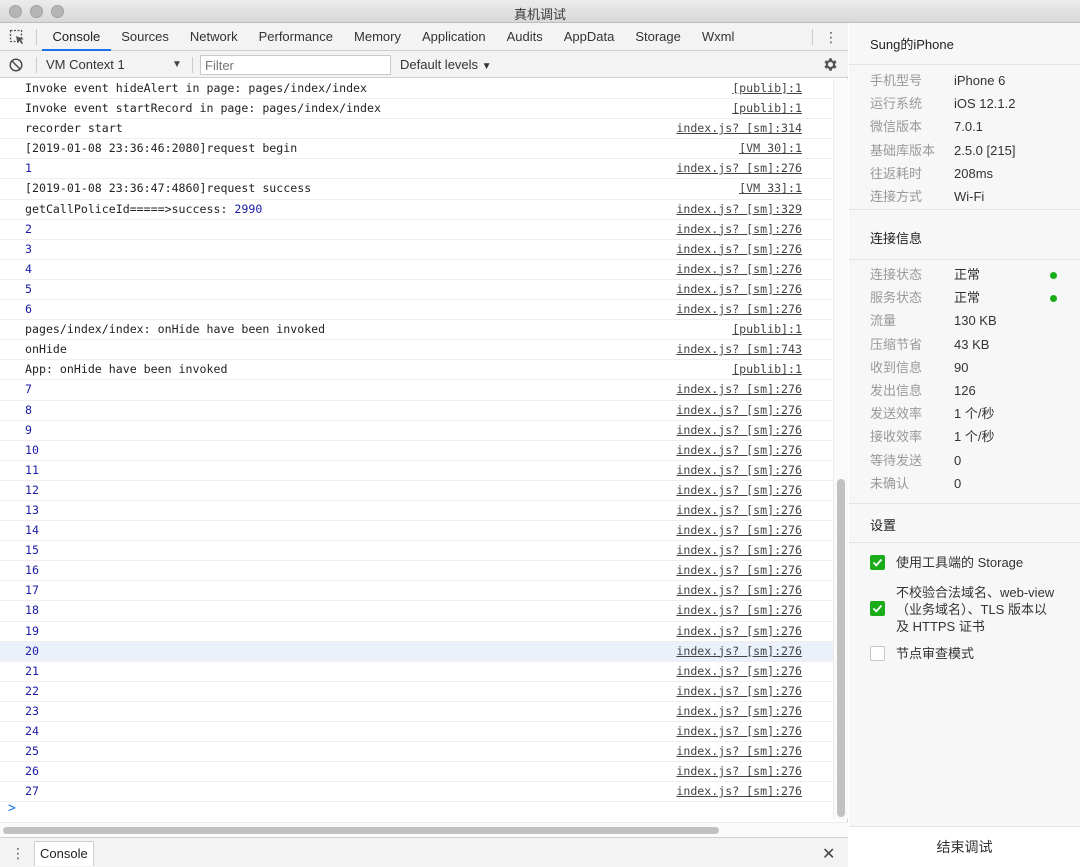 The height and width of the screenshot is (867, 1080). What do you see at coordinates (831, 37) in the screenshot?
I see `more-menu-icon: ⋮` at bounding box center [831, 37].